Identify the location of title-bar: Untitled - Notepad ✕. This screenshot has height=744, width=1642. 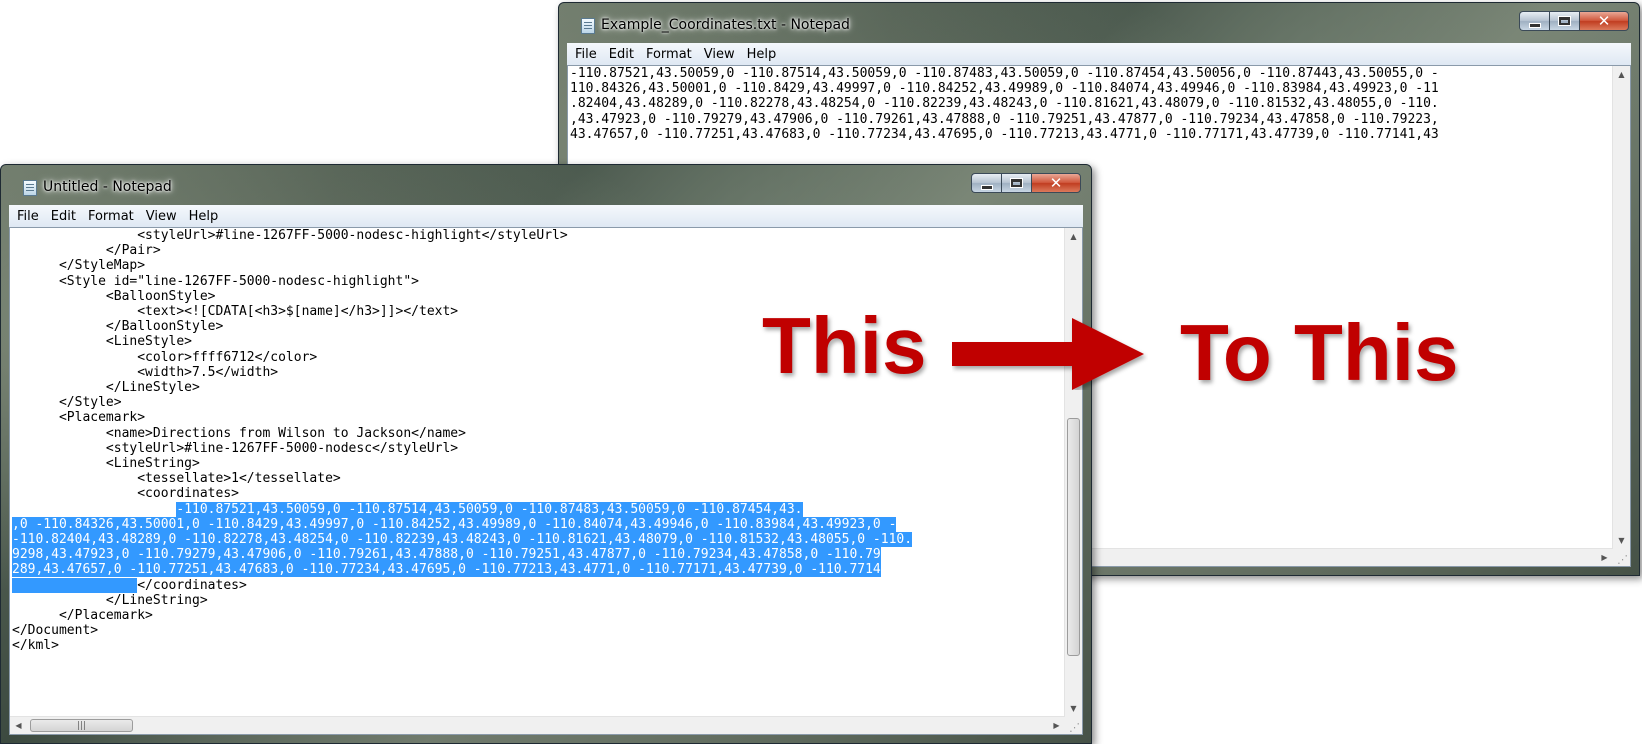
(546, 185).